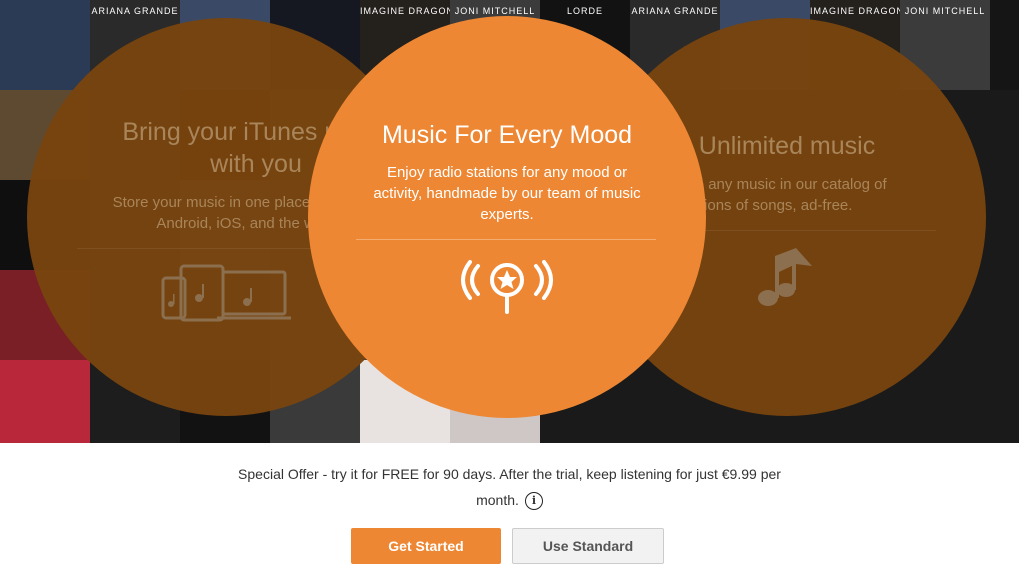 This screenshot has height=573, width=1019. What do you see at coordinates (497, 500) in the screenshot?
I see `offer-line-text: month.` at bounding box center [497, 500].